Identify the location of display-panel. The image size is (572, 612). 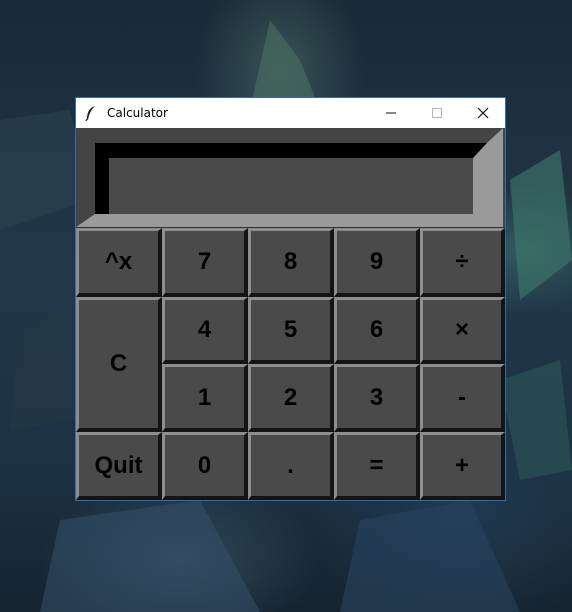
(290, 177).